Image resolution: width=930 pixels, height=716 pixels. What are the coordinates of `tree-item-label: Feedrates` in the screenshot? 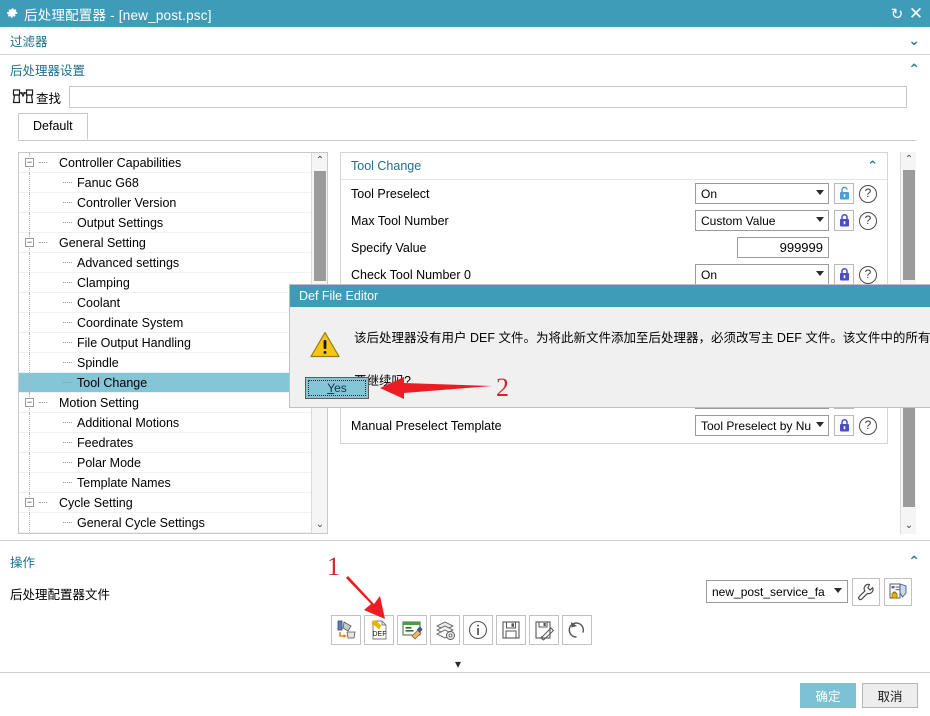 It's located at (105, 443).